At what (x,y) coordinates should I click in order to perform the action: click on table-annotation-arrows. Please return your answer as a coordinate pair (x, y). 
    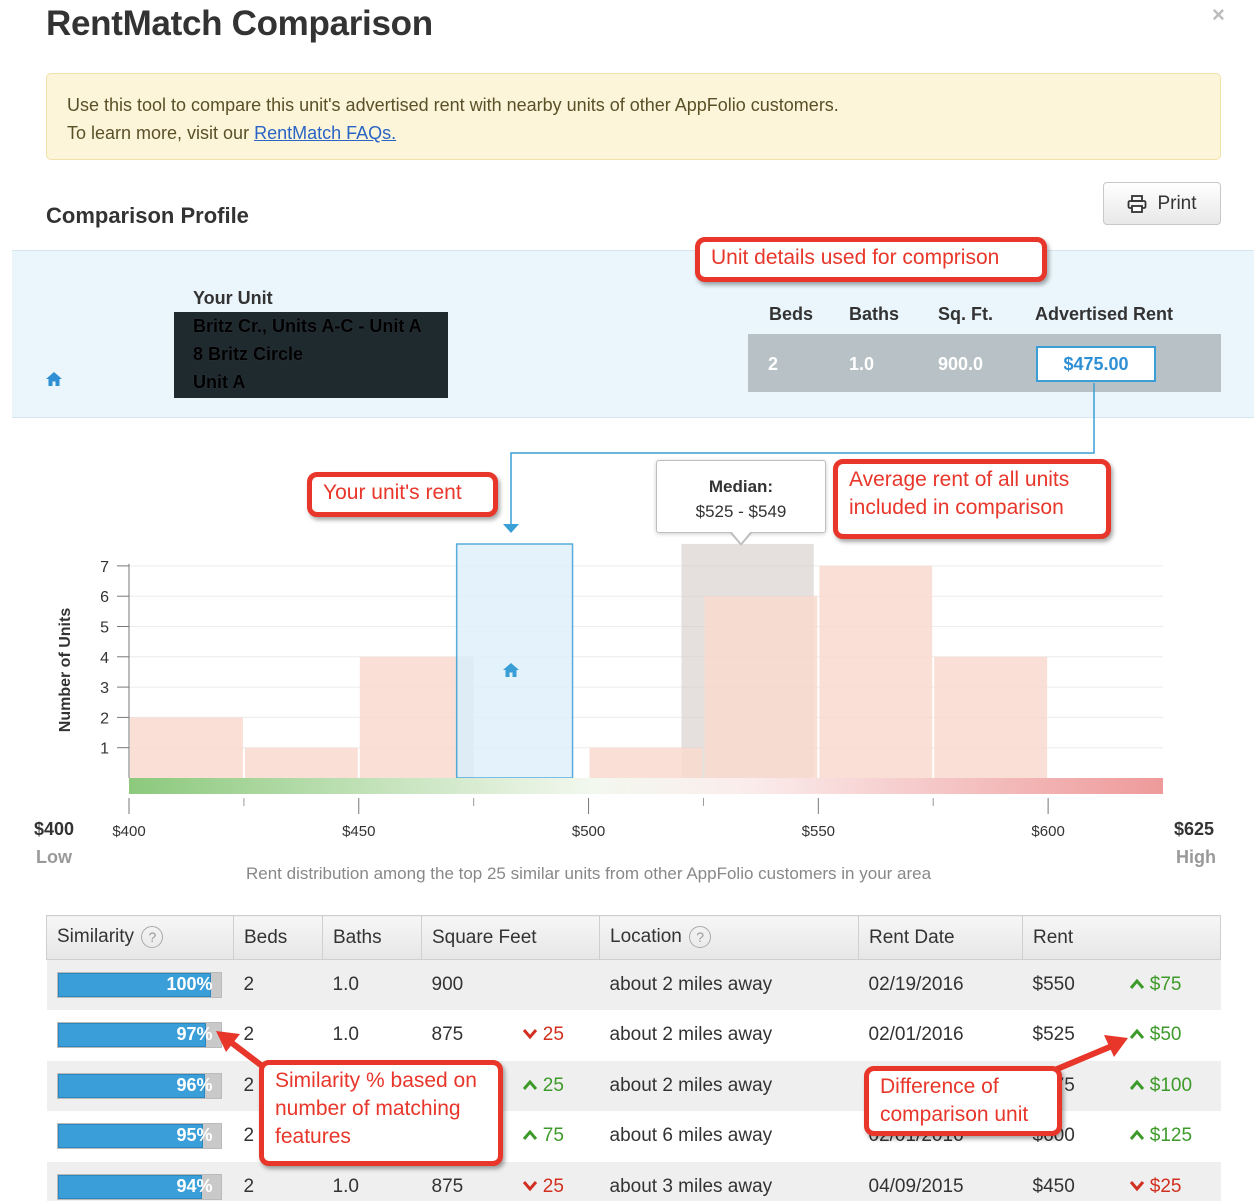
    Looking at the image, I should click on (672, 1053).